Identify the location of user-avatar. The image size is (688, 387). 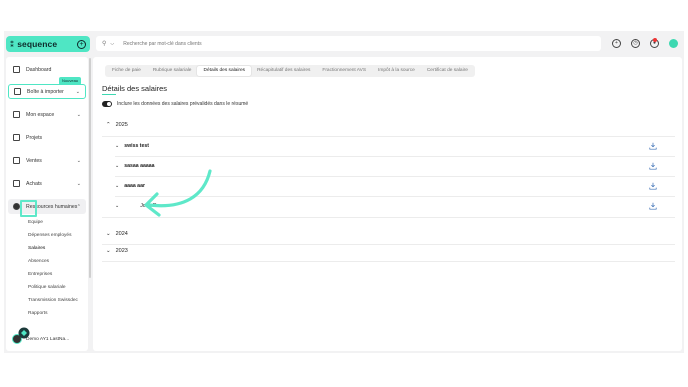
(673, 43).